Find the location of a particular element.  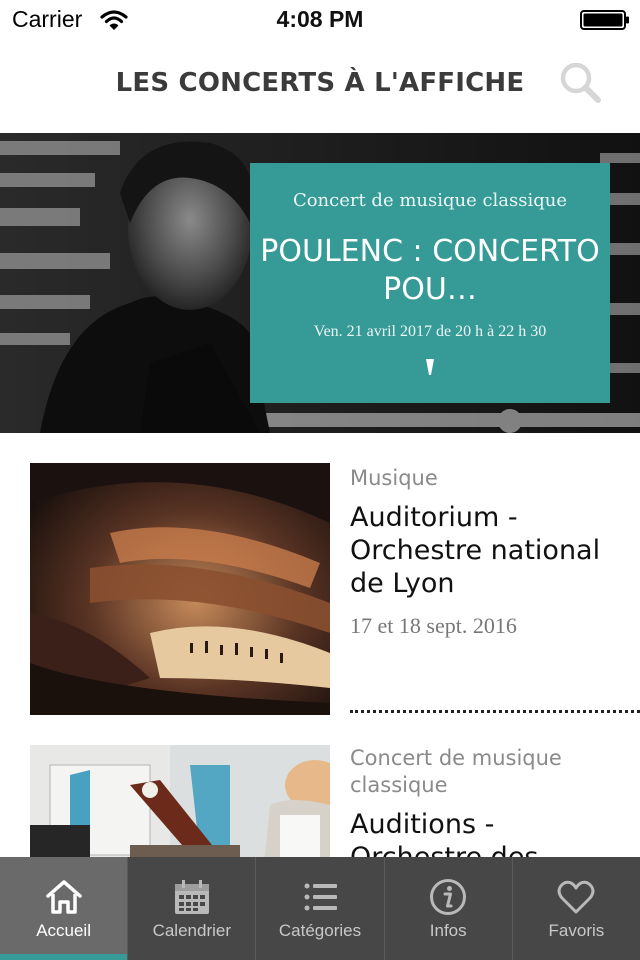

divider is located at coordinates (495, 711).